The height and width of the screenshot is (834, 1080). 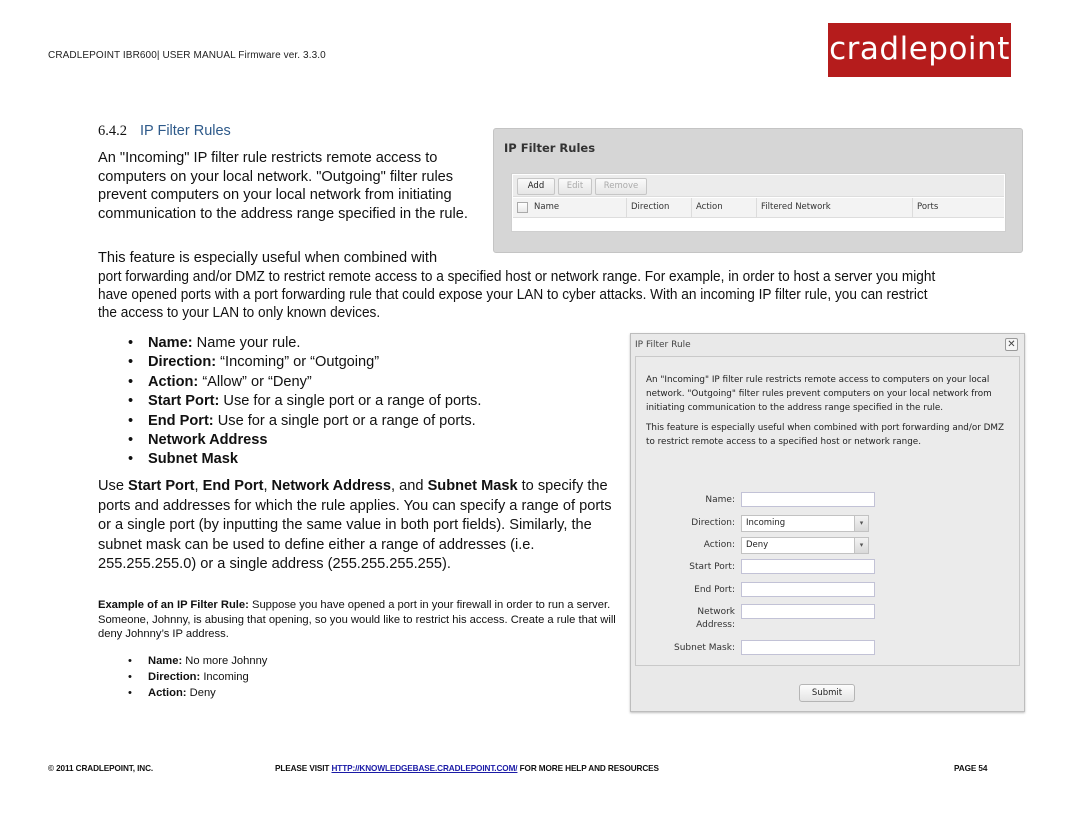 What do you see at coordinates (704, 648) in the screenshot?
I see `subnet-mask-label: Subnet Mask:` at bounding box center [704, 648].